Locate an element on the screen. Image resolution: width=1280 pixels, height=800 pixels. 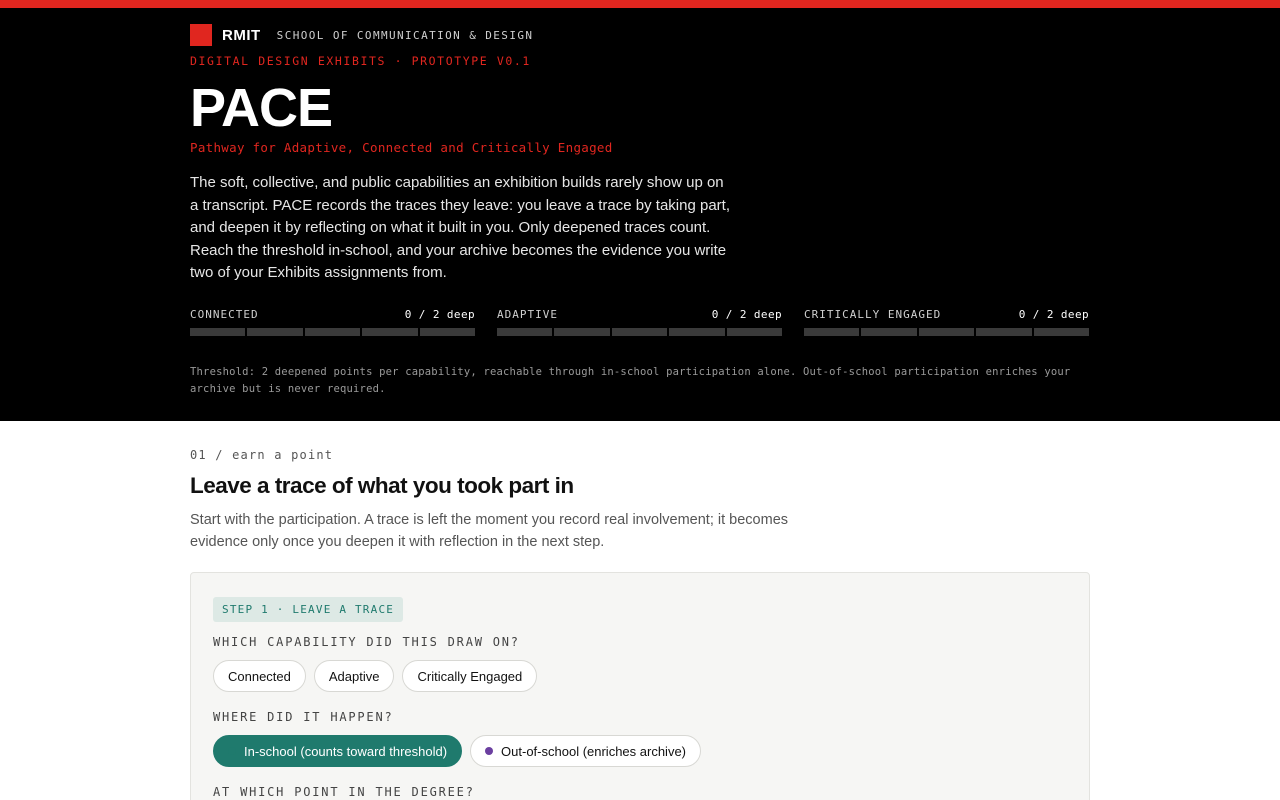
where-chip-label: Out-of-school (enriches archive) is located at coordinates (594, 751).